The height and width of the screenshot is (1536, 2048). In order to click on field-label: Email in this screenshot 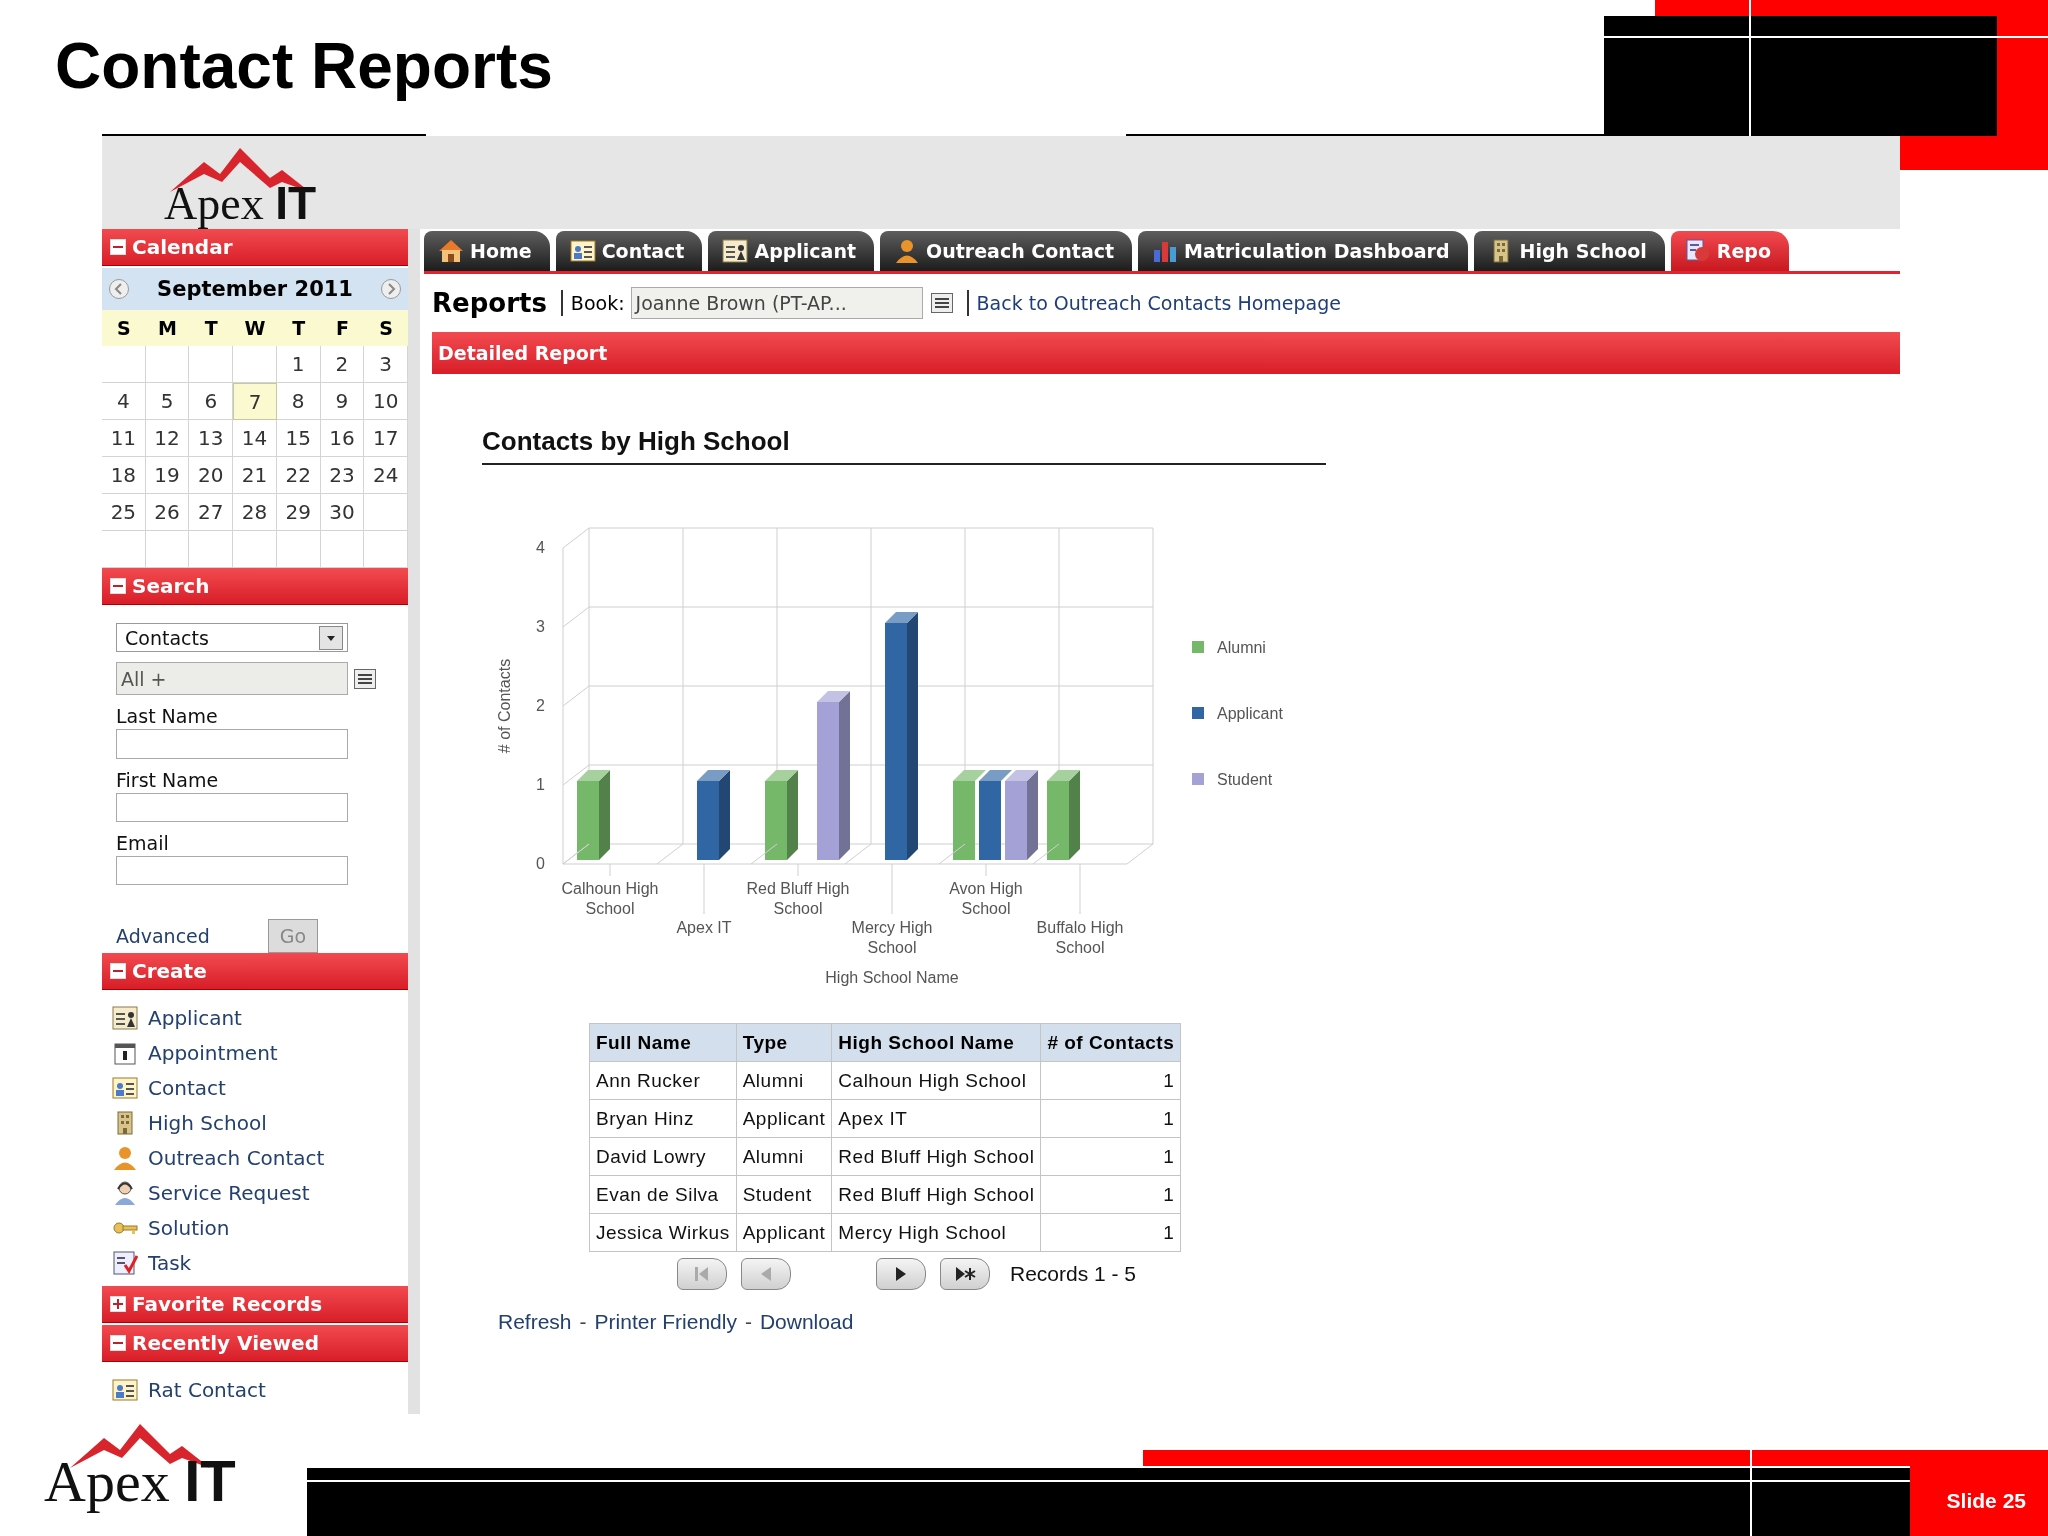, I will do `click(142, 842)`.